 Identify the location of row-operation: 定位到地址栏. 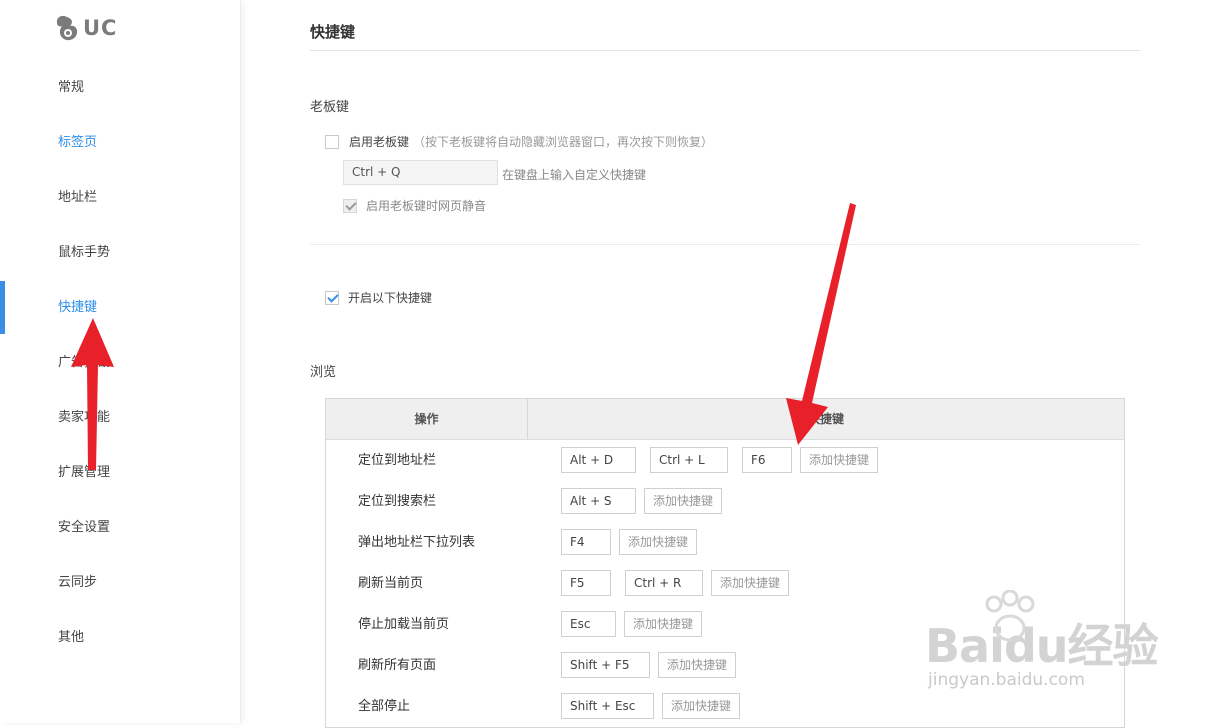
(397, 460).